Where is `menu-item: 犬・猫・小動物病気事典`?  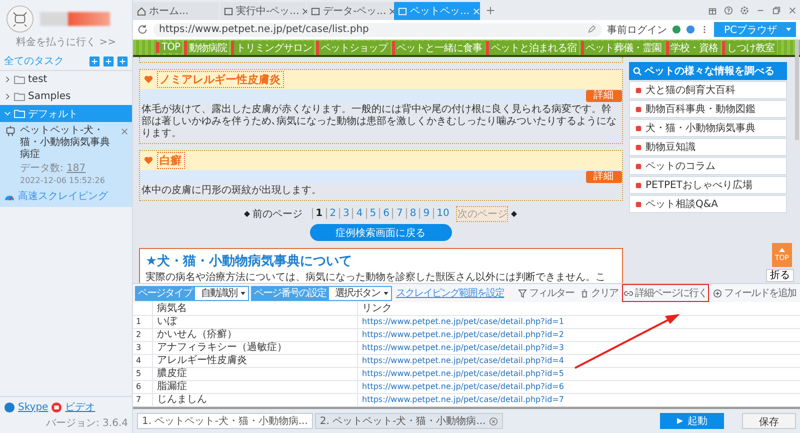 menu-item: 犬・猫・小動物病気事典 is located at coordinates (707, 128).